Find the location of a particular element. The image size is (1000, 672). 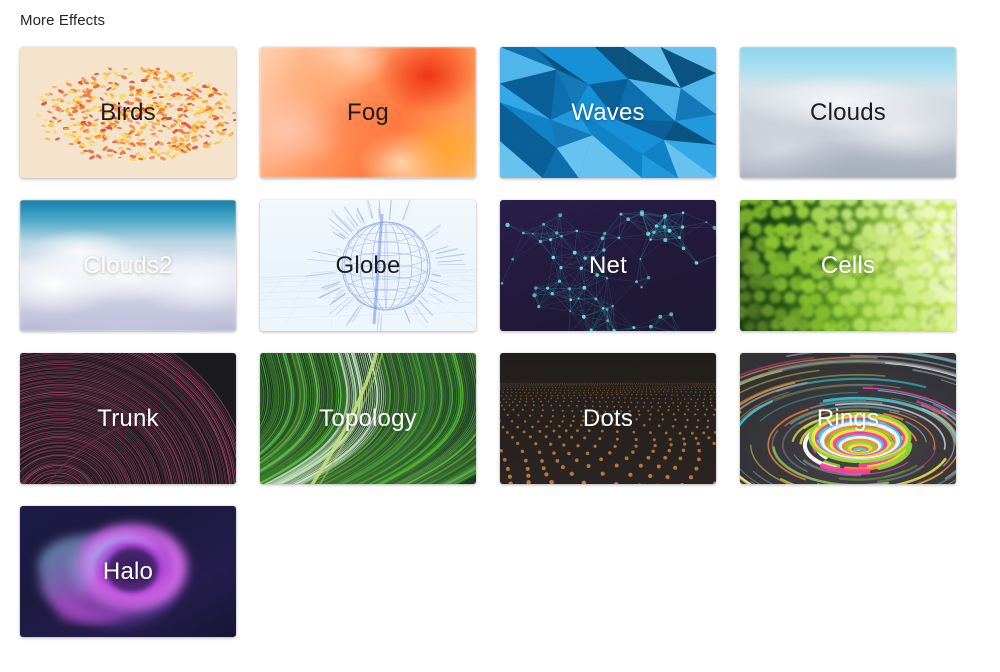

effect-tile-fog: Fog is located at coordinates (368, 112).